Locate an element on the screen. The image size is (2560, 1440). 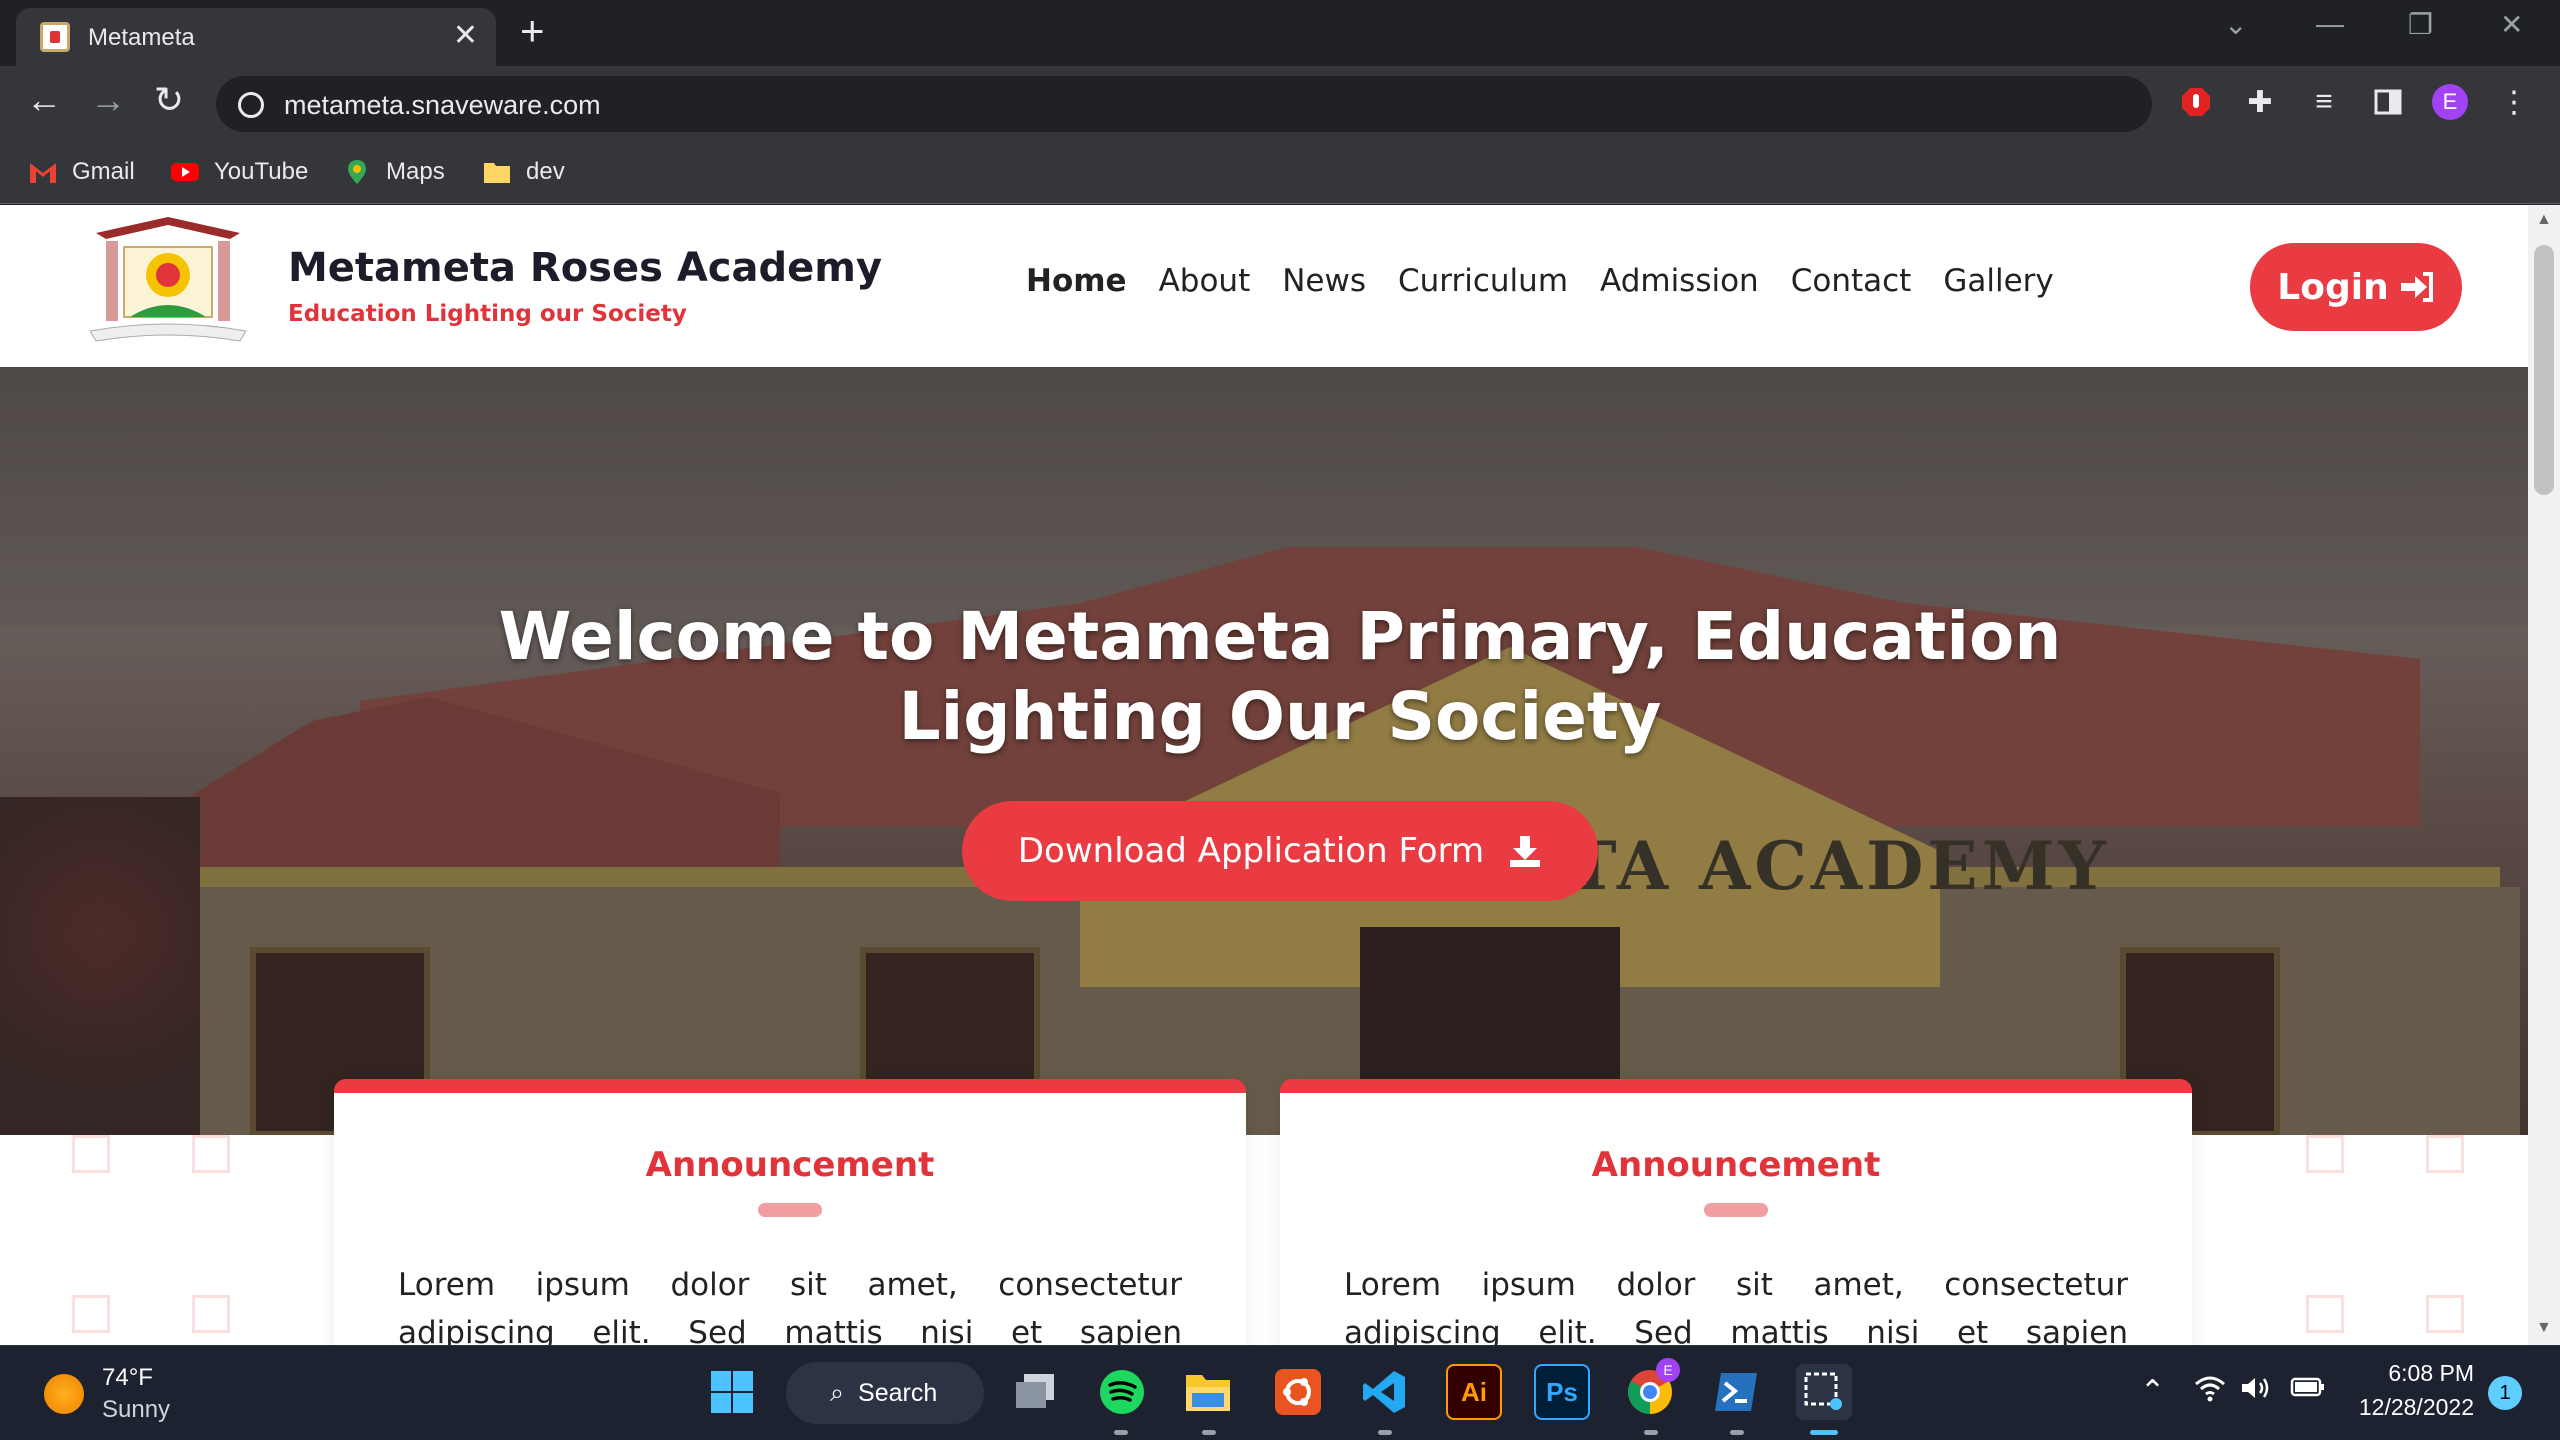
back-icon: ← is located at coordinates (44, 100).